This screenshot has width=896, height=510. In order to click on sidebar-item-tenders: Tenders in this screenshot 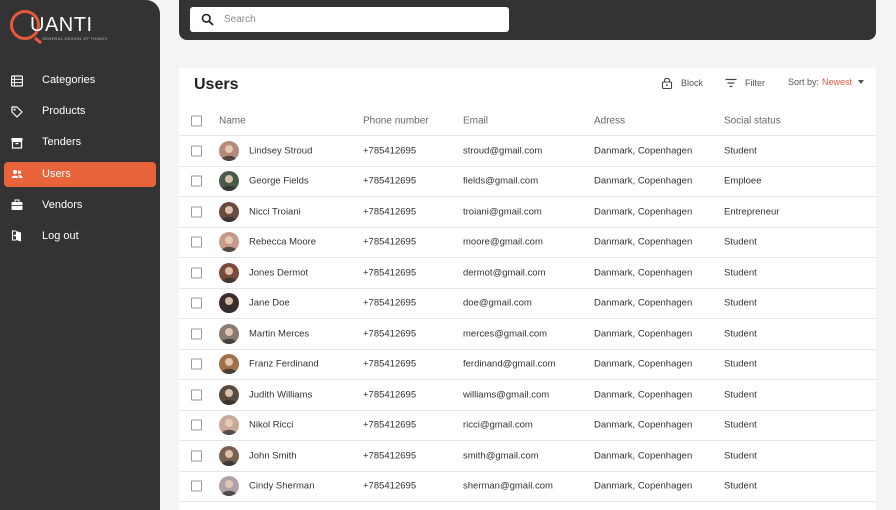, I will do `click(80, 142)`.